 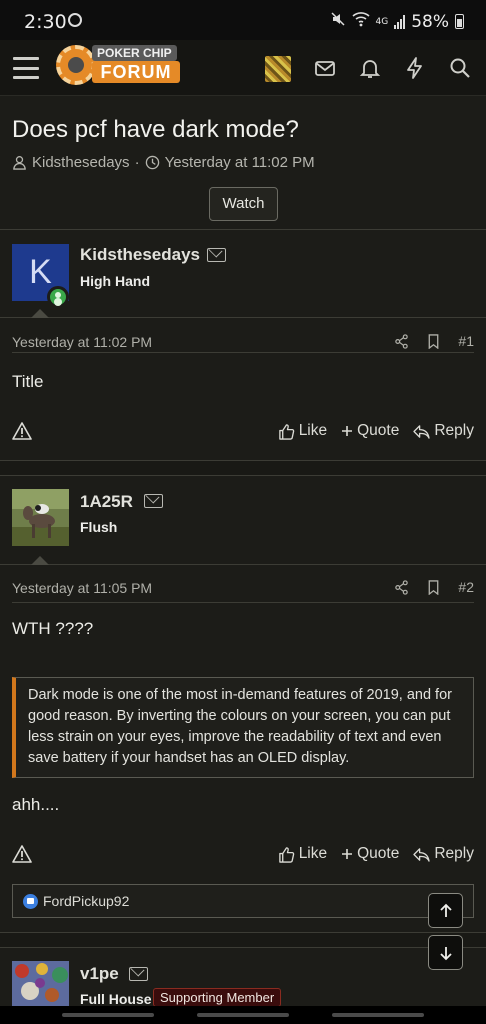 What do you see at coordinates (243, 521) in the screenshot?
I see `post-user-block: 1A25R Flush` at bounding box center [243, 521].